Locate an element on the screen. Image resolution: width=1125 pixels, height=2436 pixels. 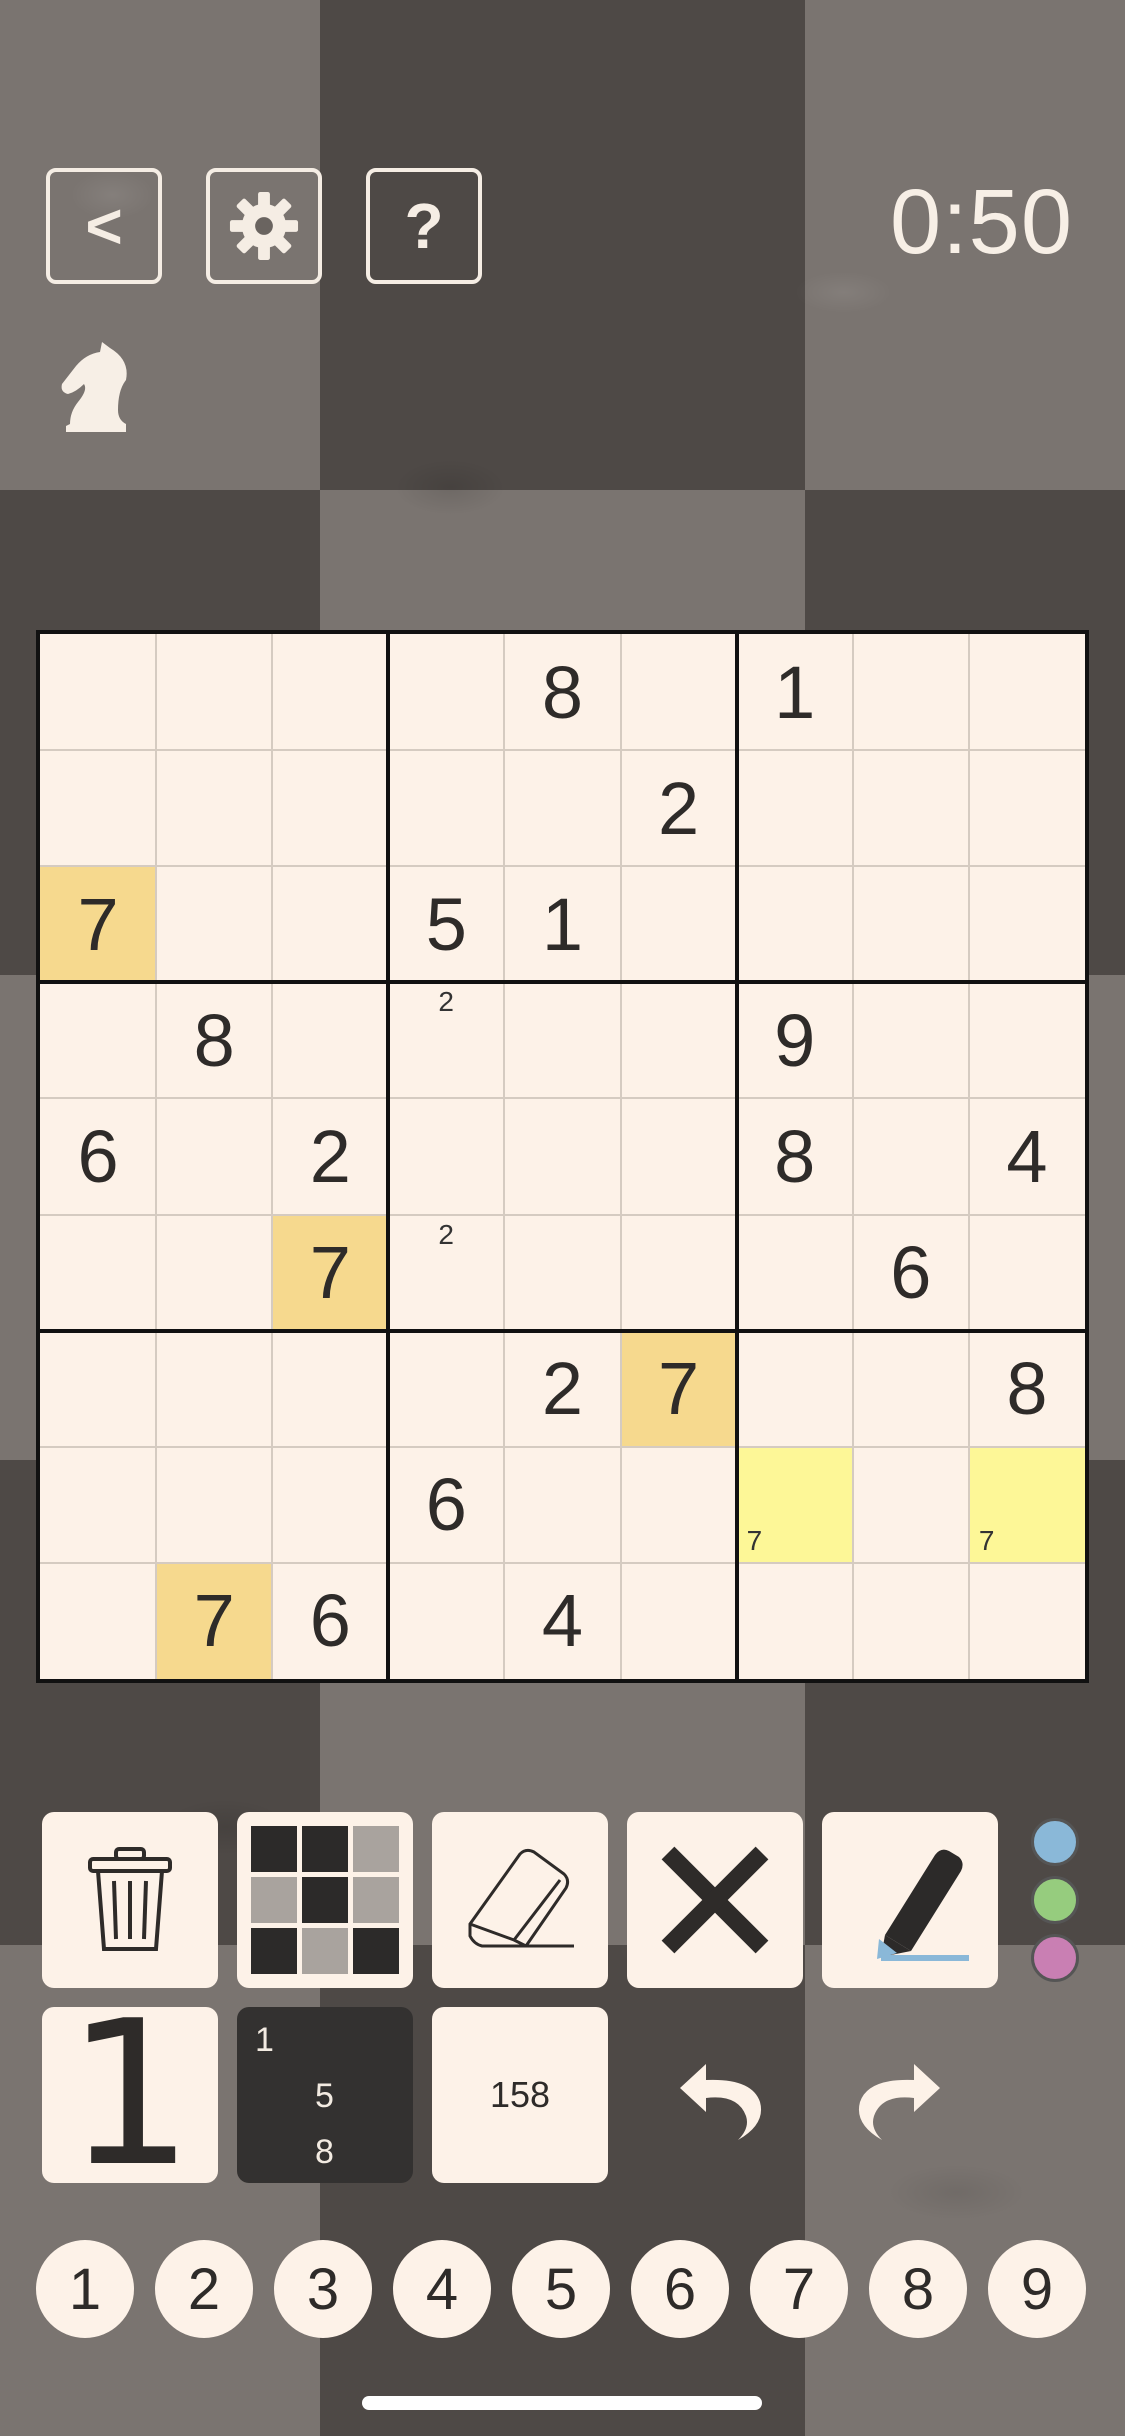
key-5: 5 is located at coordinates (561, 2289).